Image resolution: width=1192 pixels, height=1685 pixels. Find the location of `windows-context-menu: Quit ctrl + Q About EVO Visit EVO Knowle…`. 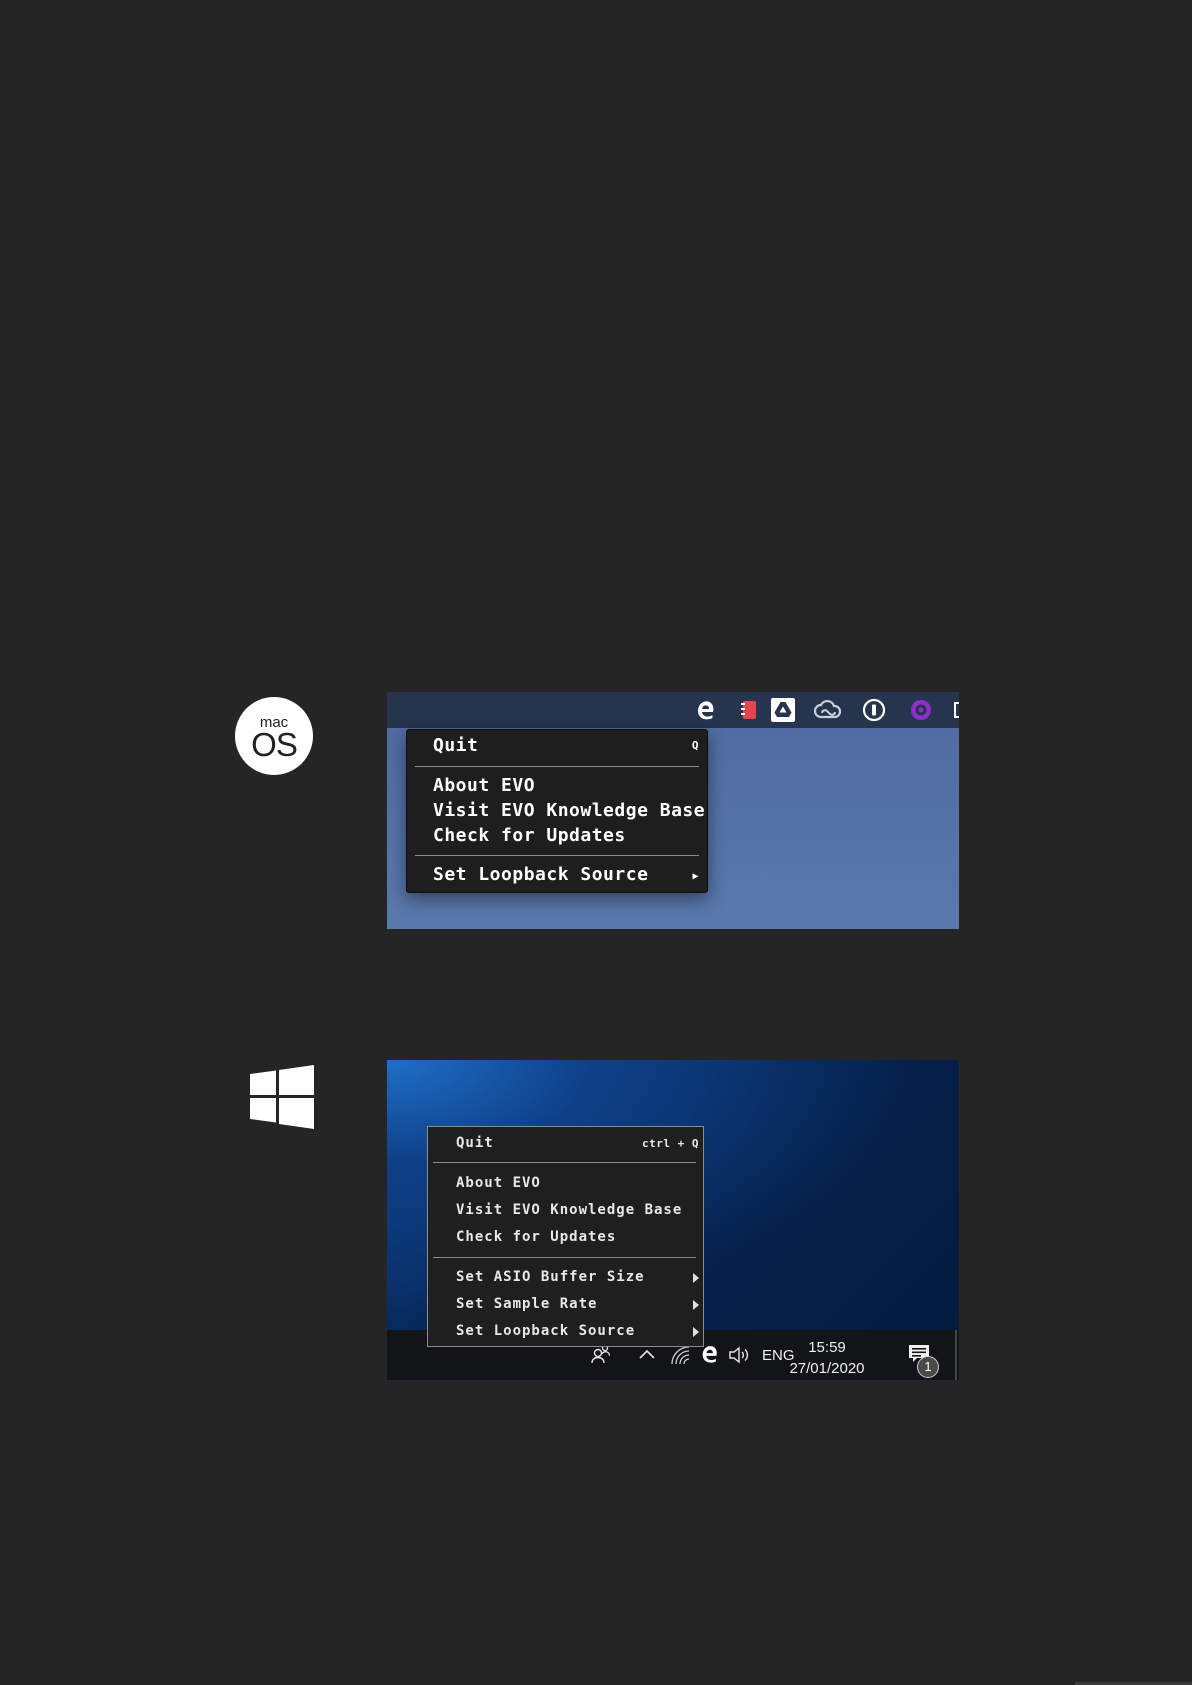

windows-context-menu: Quit ctrl + Q About EVO Visit EVO Knowle… is located at coordinates (565, 1236).